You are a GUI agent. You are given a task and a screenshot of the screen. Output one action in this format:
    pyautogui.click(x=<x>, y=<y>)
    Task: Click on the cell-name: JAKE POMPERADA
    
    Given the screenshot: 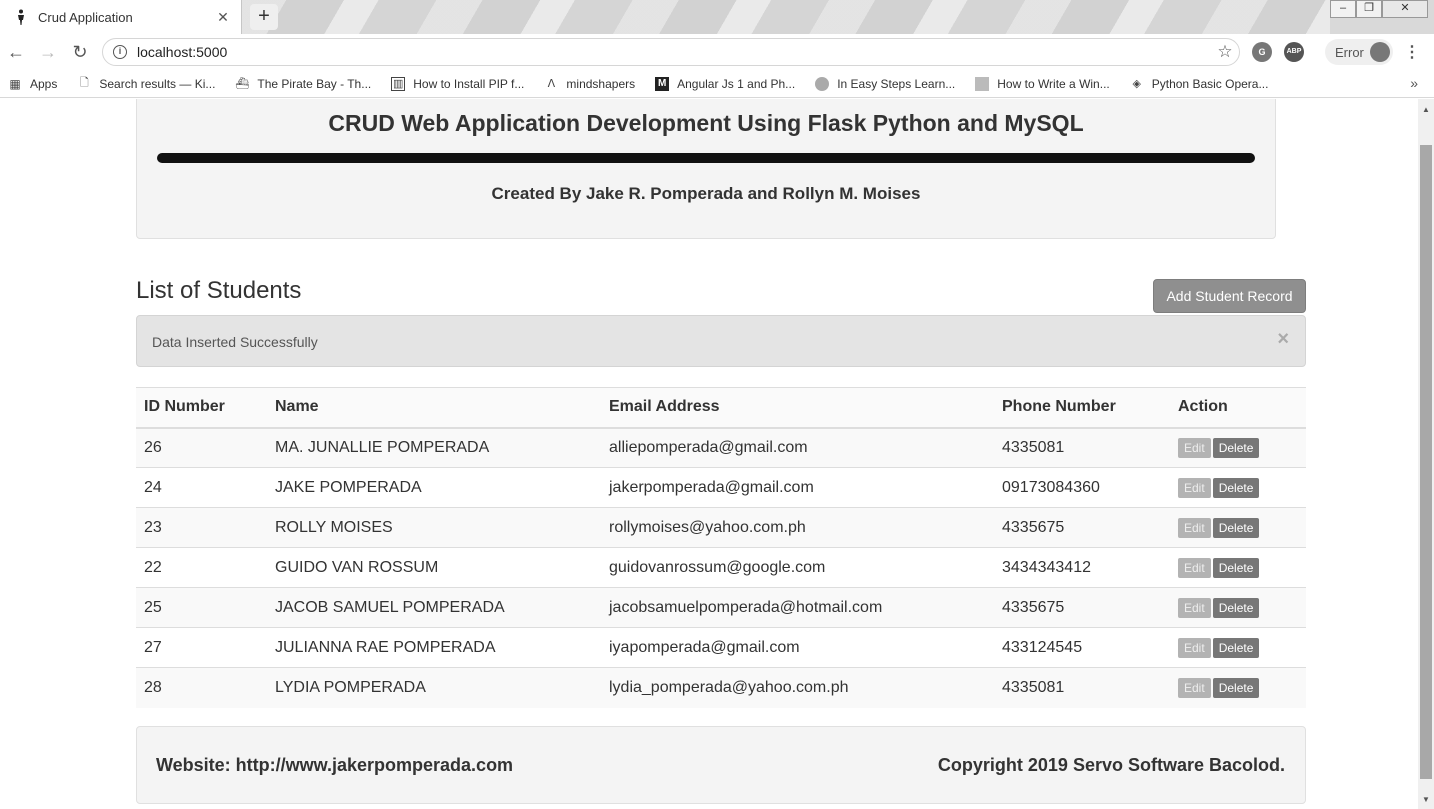 What is the action you would take?
    pyautogui.click(x=434, y=487)
    